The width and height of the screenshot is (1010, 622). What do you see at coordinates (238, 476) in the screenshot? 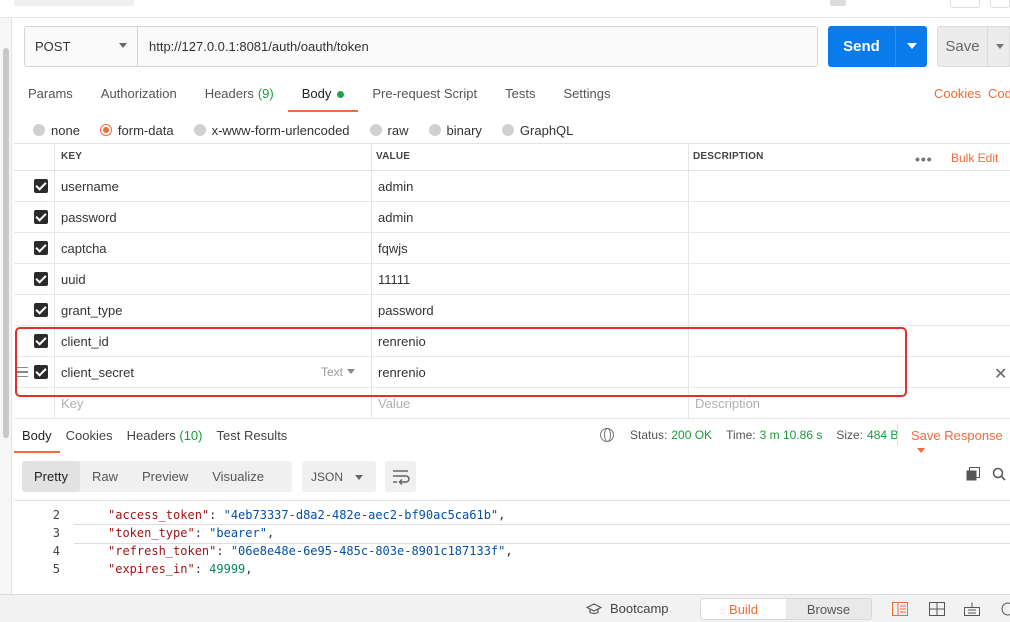
I see `view-visualize: Visualize` at bounding box center [238, 476].